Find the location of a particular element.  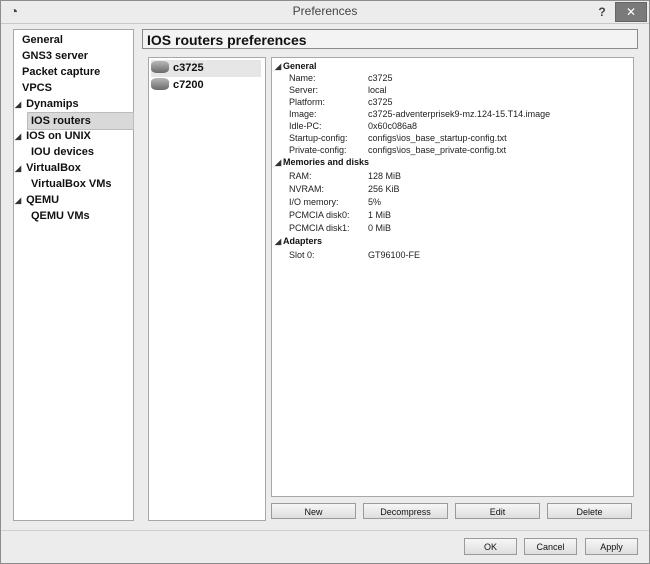

nav-item-ios-on-unix: ◢ IOS on UNIX is located at coordinates (53, 136).